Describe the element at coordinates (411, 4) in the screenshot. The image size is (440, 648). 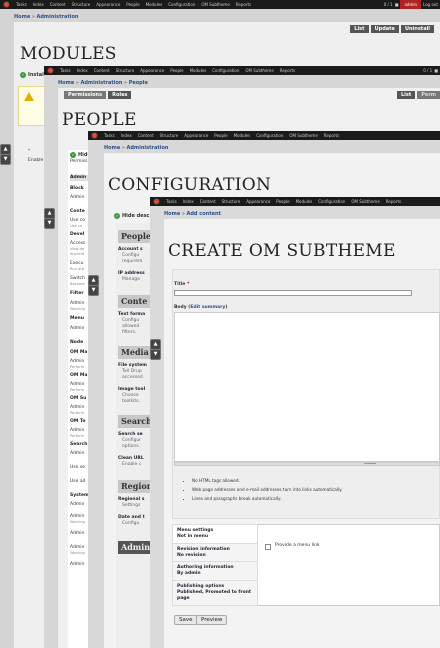
I see `user-link: admin` at that location.